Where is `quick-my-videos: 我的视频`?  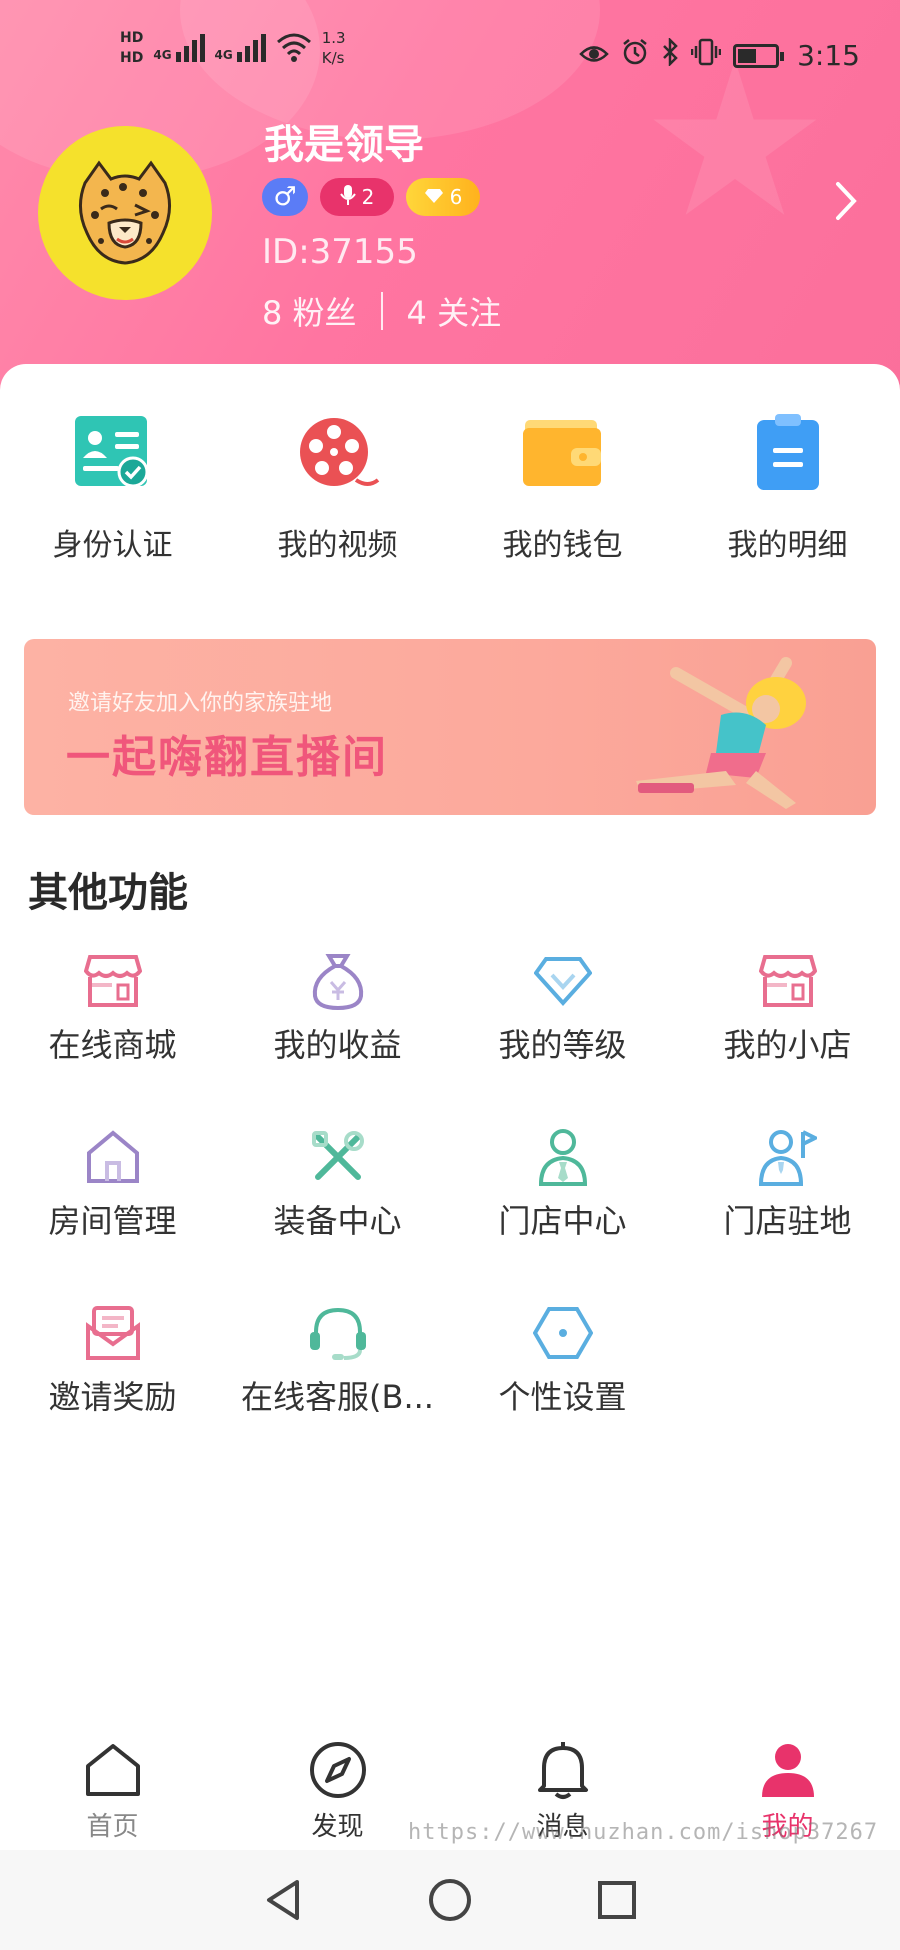 quick-my-videos: 我的视频 is located at coordinates (337, 487).